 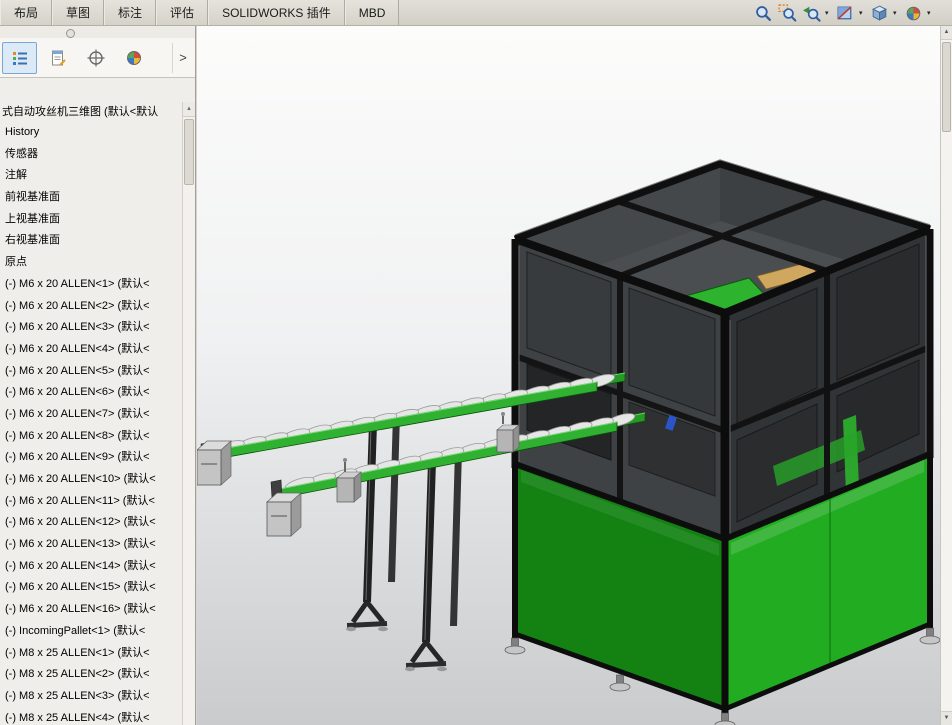 What do you see at coordinates (787, 13) in the screenshot?
I see `zoom-to-area-icon` at bounding box center [787, 13].